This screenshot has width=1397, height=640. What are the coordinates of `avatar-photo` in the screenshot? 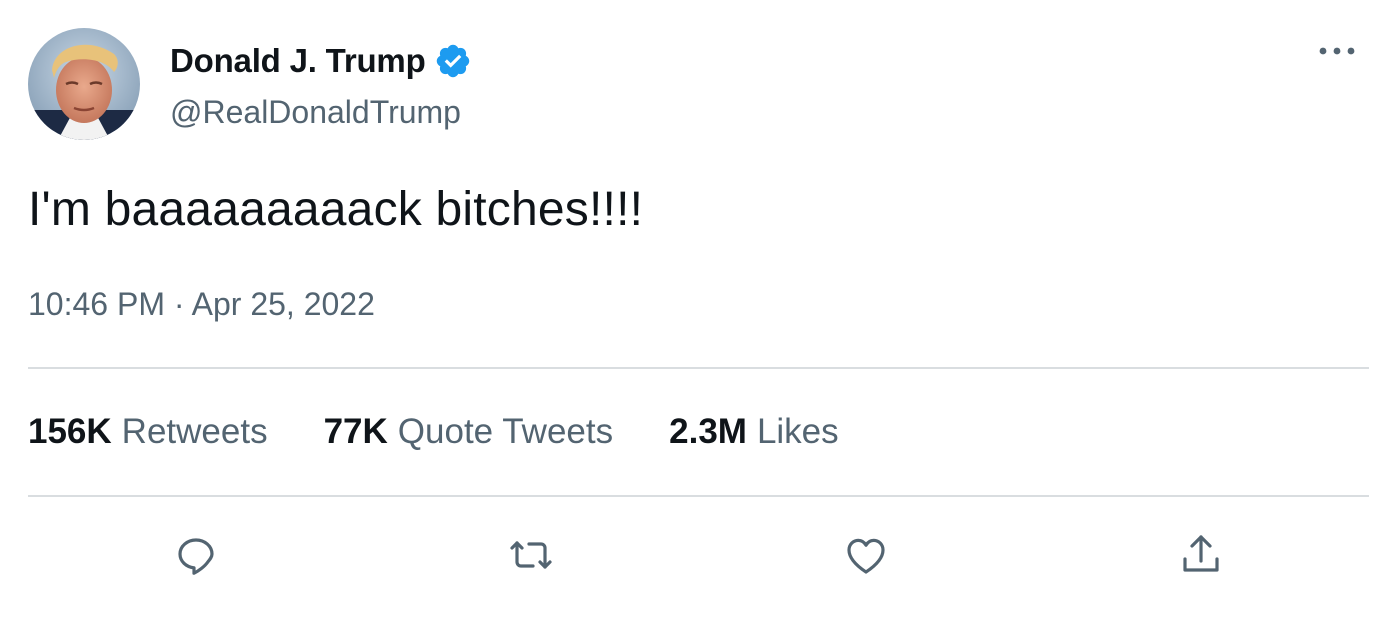 It's located at (84, 84).